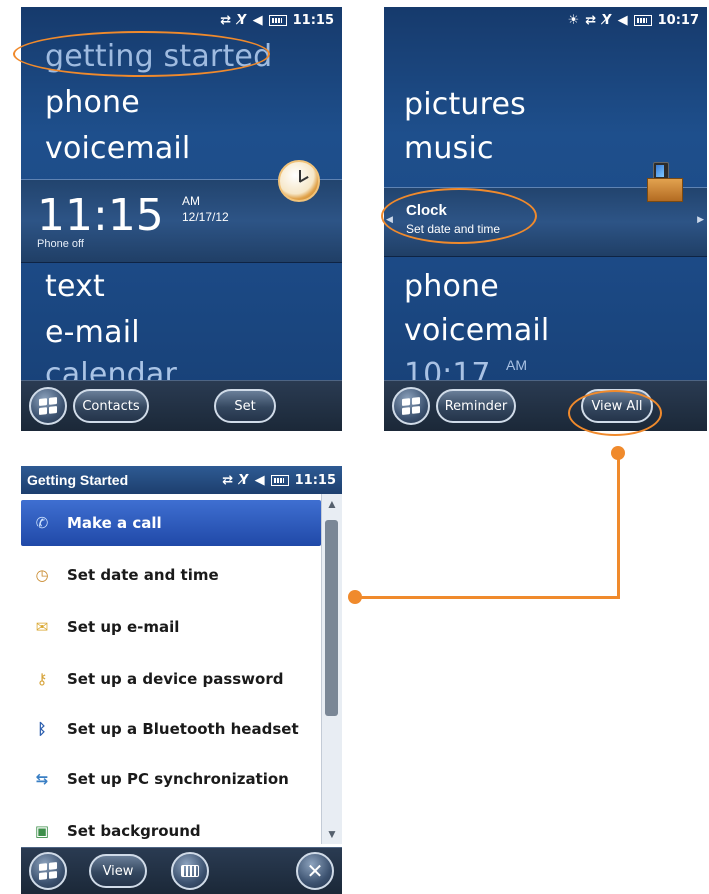  I want to click on highlight-ellipse-view-all, so click(615, 413).